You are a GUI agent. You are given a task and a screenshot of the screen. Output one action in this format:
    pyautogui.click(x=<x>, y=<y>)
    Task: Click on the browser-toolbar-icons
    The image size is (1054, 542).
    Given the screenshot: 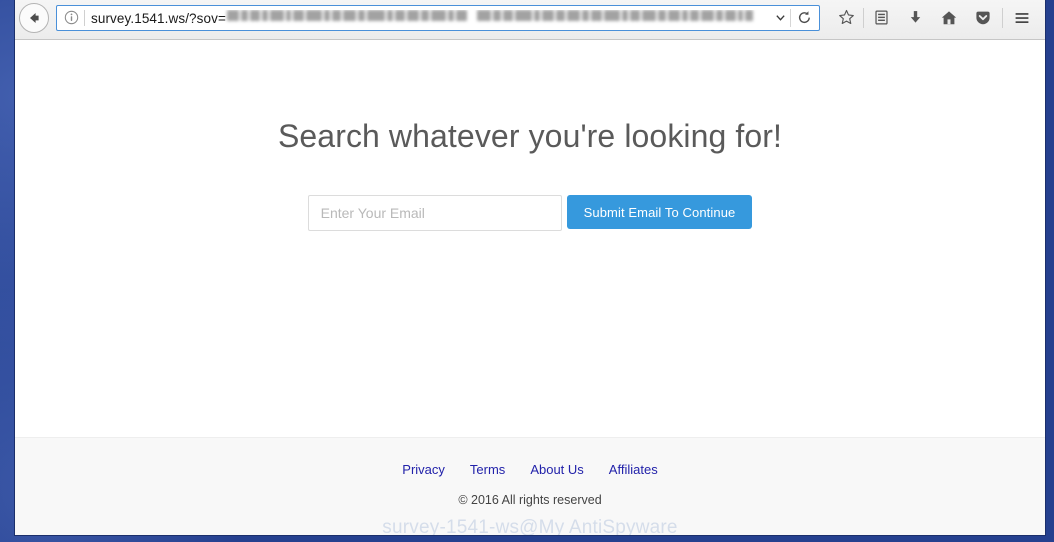 What is the action you would take?
    pyautogui.click(x=934, y=18)
    